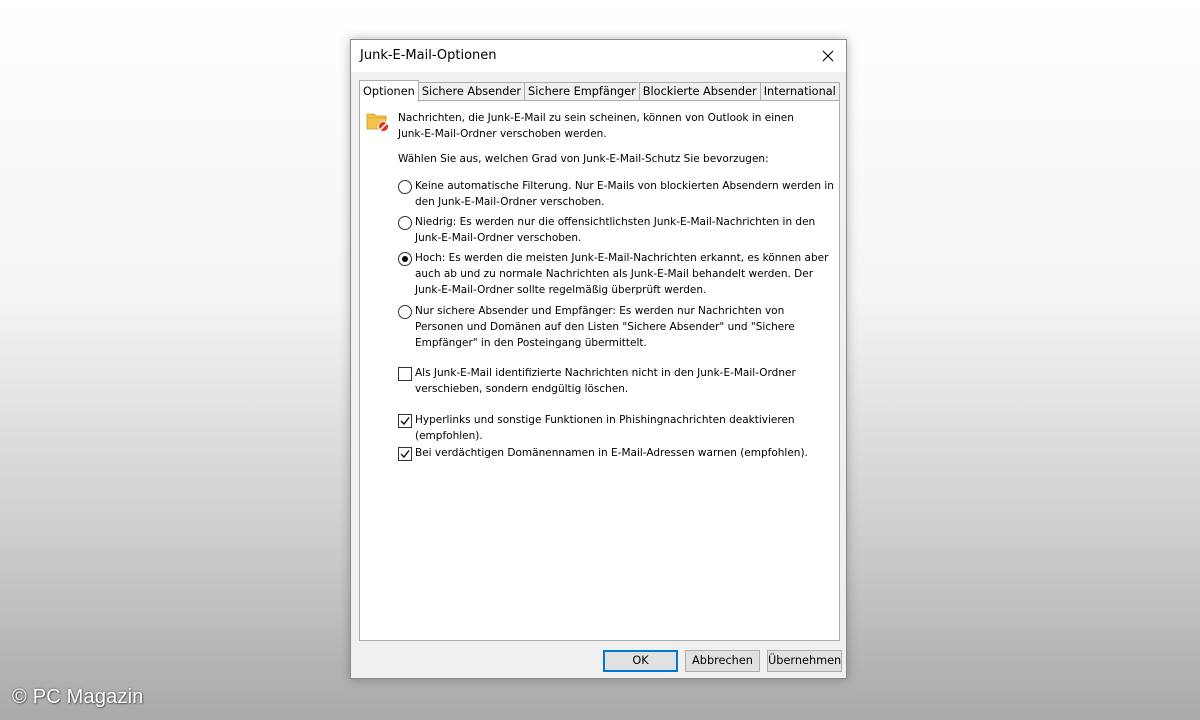 The width and height of the screenshot is (1200, 720). Describe the element at coordinates (598, 56) in the screenshot. I see `dialog-title-bar: Junk-E-Mail-Optionen` at that location.